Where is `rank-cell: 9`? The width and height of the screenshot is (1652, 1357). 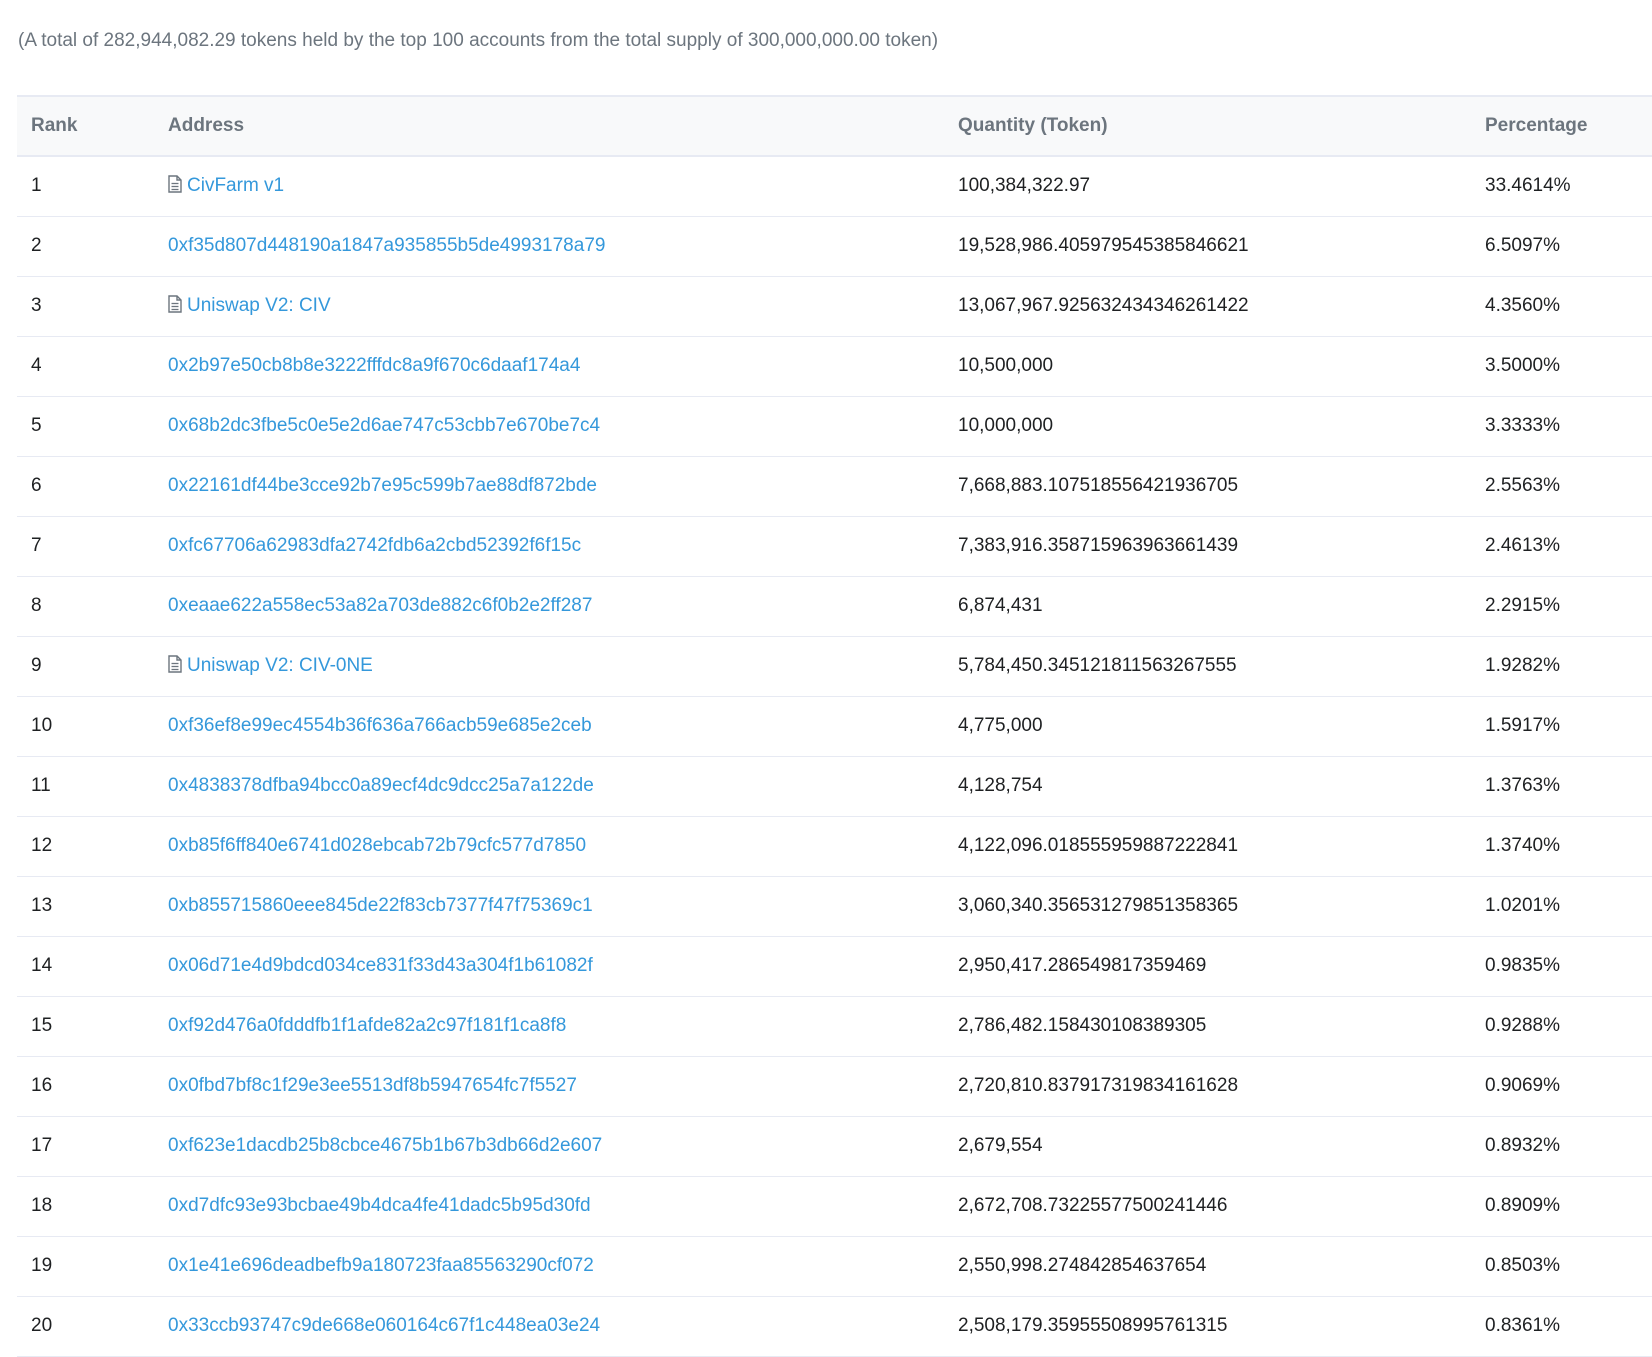
rank-cell: 9 is located at coordinates (36, 665).